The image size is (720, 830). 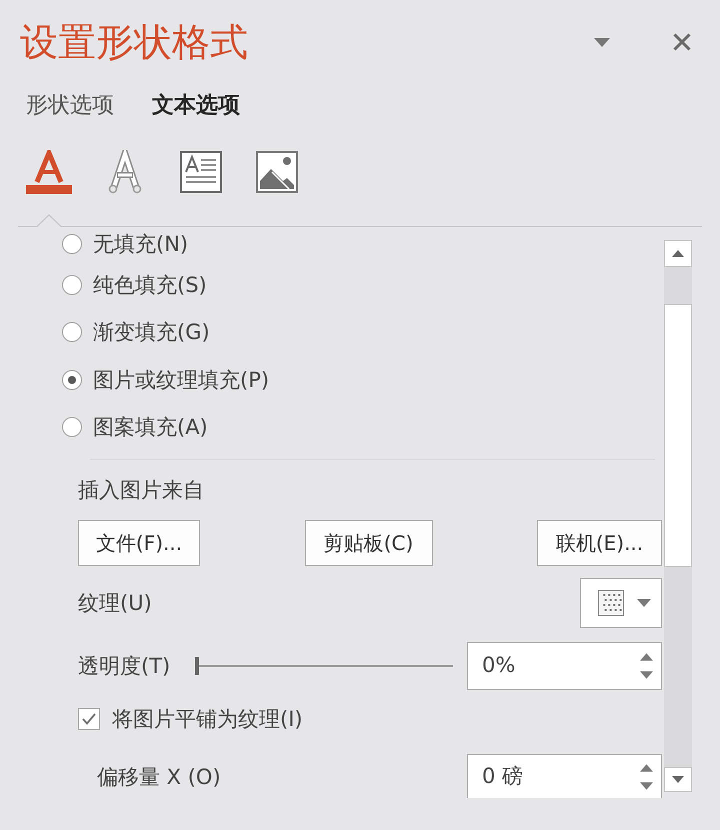 What do you see at coordinates (678, 435) in the screenshot?
I see `scrollbar-thumb` at bounding box center [678, 435].